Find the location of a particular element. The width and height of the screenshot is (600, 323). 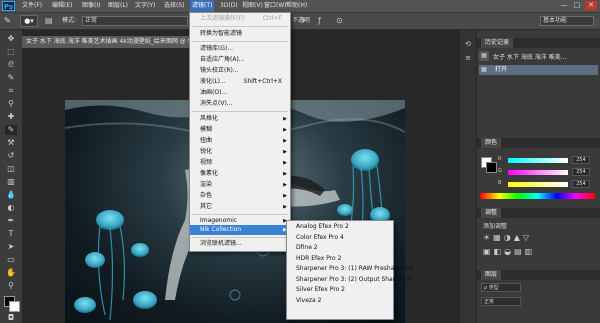

green-value: 254 is located at coordinates (581, 172).